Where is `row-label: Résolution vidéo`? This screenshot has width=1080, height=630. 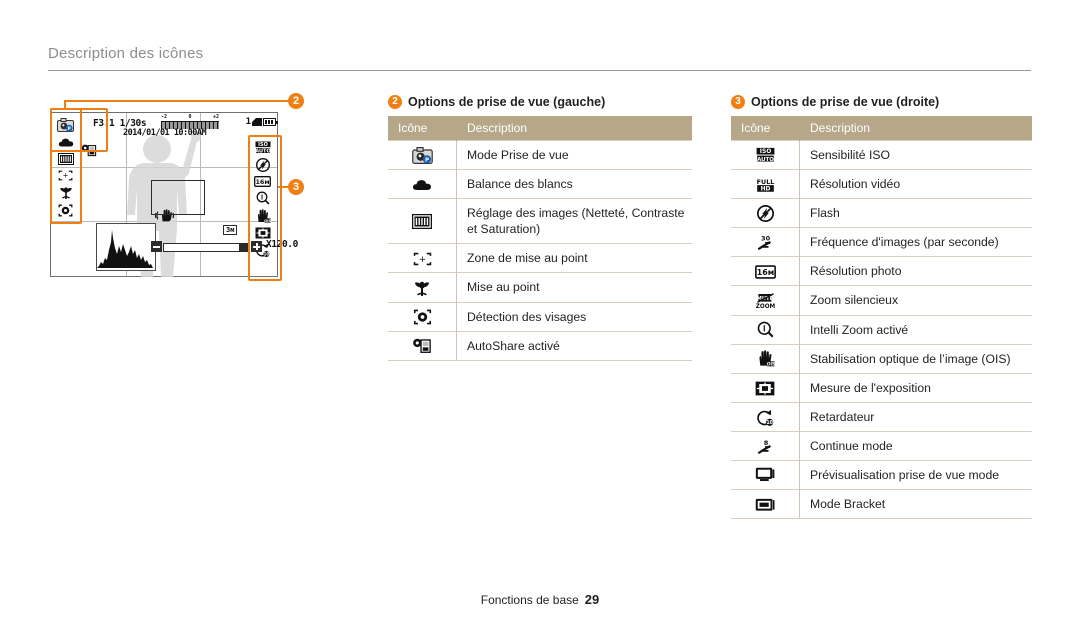 row-label: Résolution vidéo is located at coordinates (915, 184).